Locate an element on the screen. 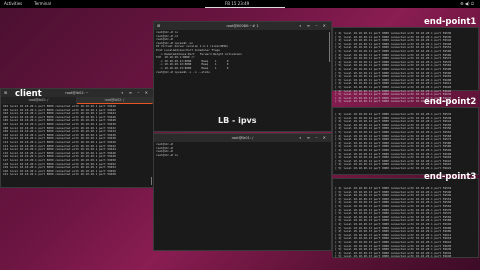 The image size is (480, 270). tab-2: root@lb02: / is located at coordinates (115, 100).